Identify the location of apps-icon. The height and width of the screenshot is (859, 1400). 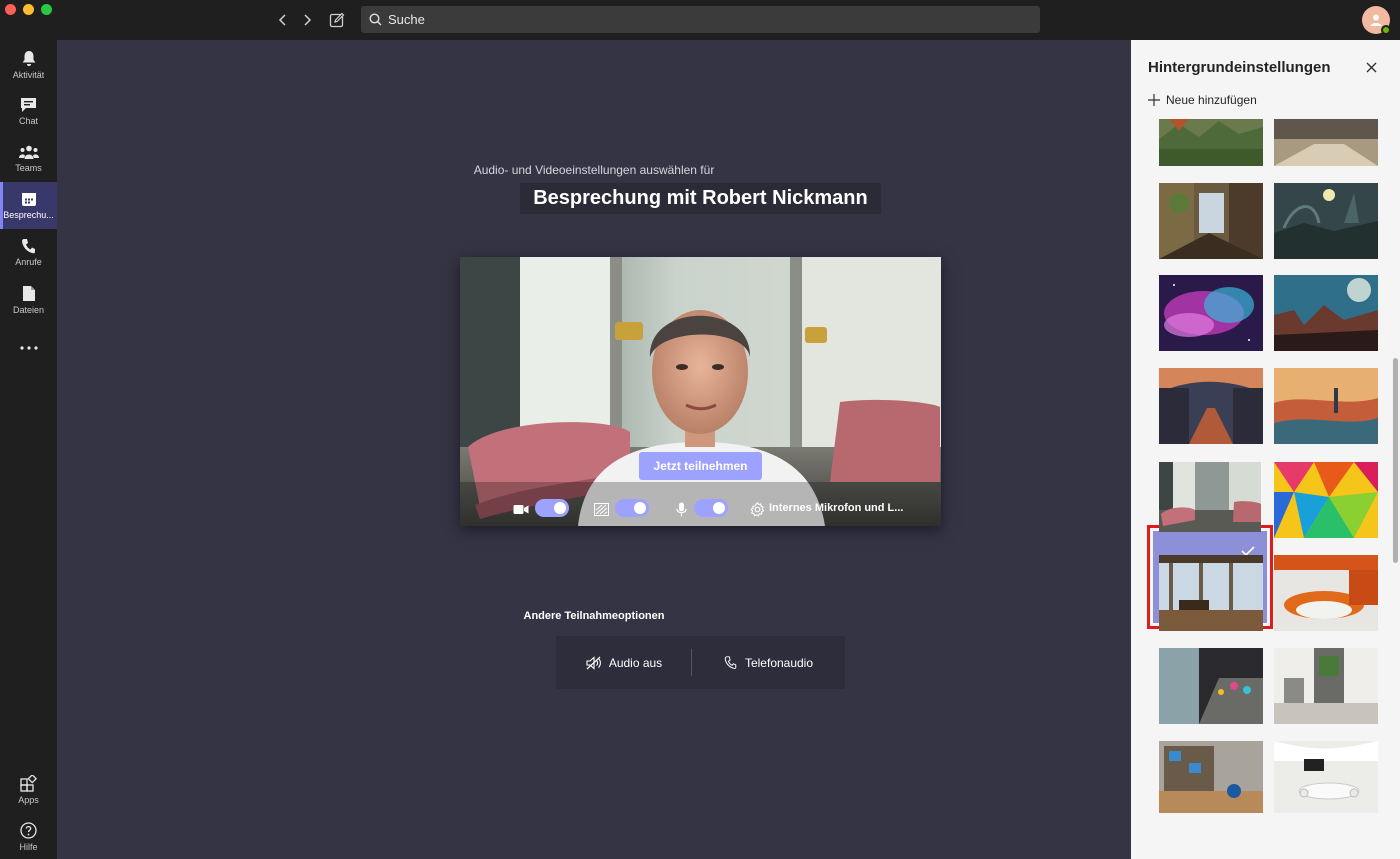
(28, 783).